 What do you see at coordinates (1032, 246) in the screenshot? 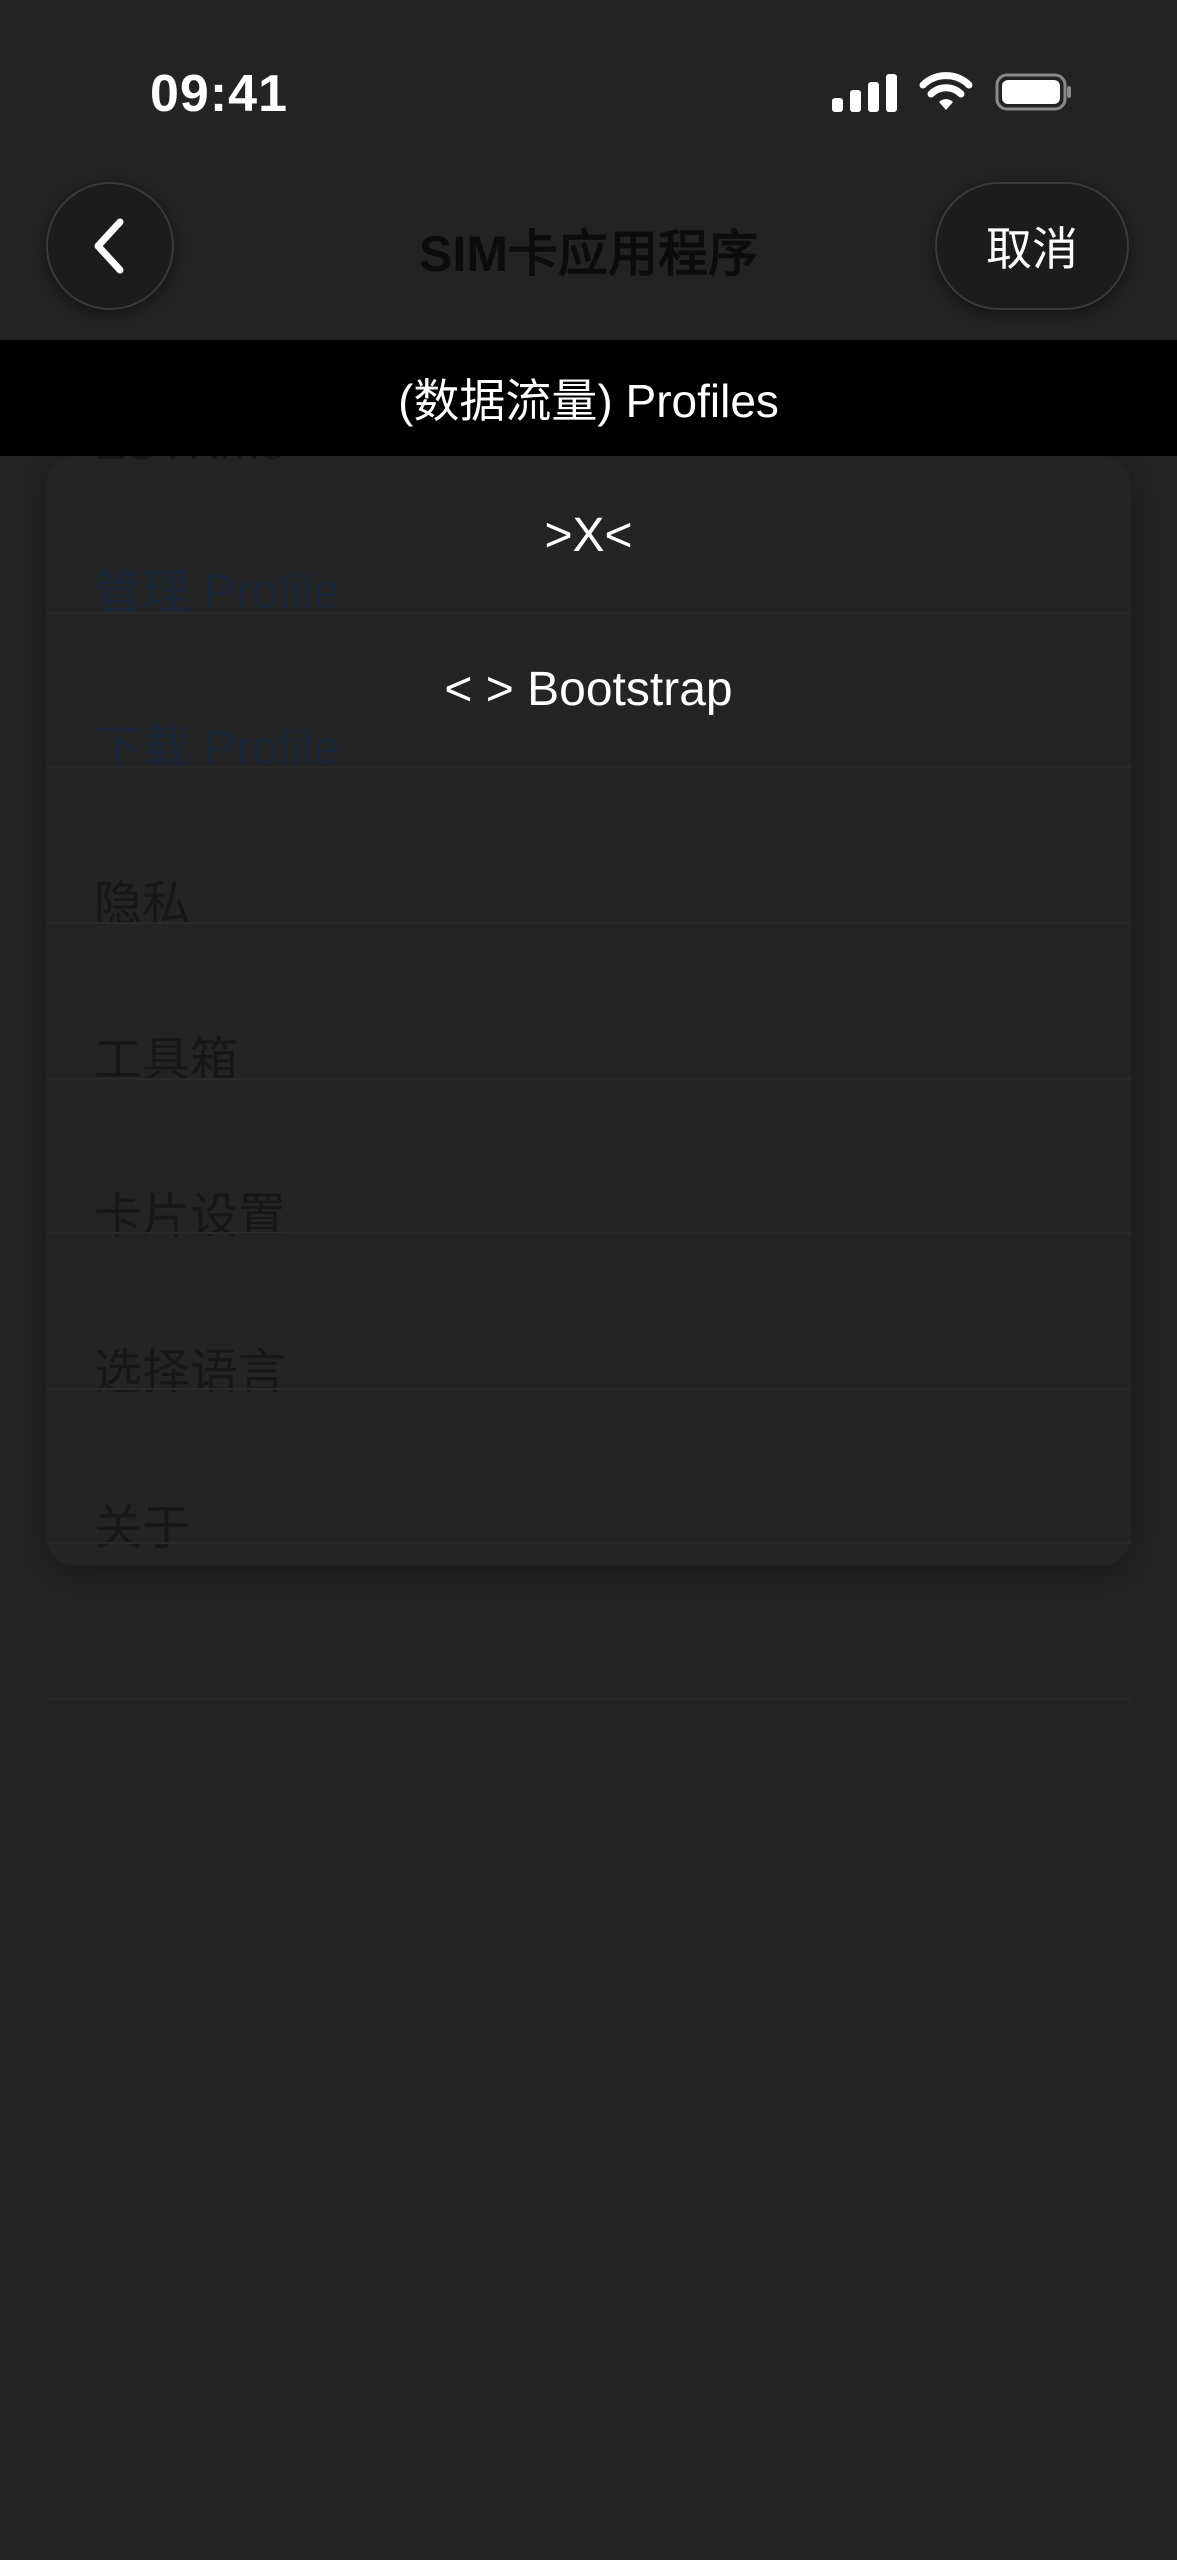
I see `cancel-button: 取消` at bounding box center [1032, 246].